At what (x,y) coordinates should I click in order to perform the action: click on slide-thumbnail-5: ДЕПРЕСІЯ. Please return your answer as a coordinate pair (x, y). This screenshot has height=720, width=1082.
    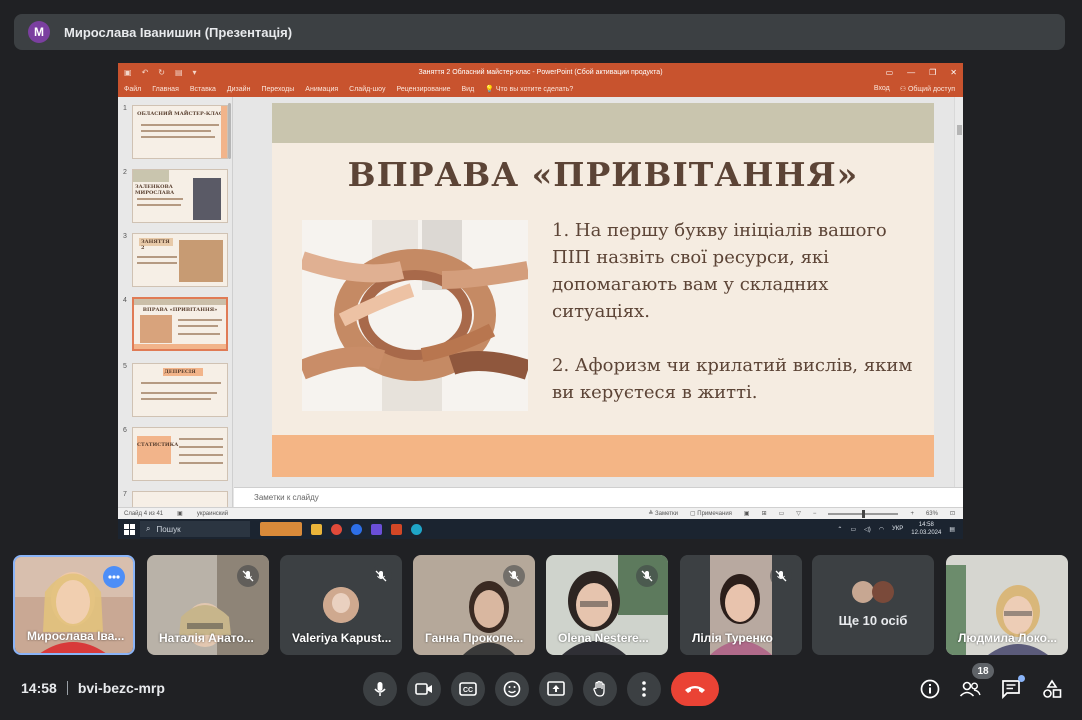
    Looking at the image, I should click on (180, 390).